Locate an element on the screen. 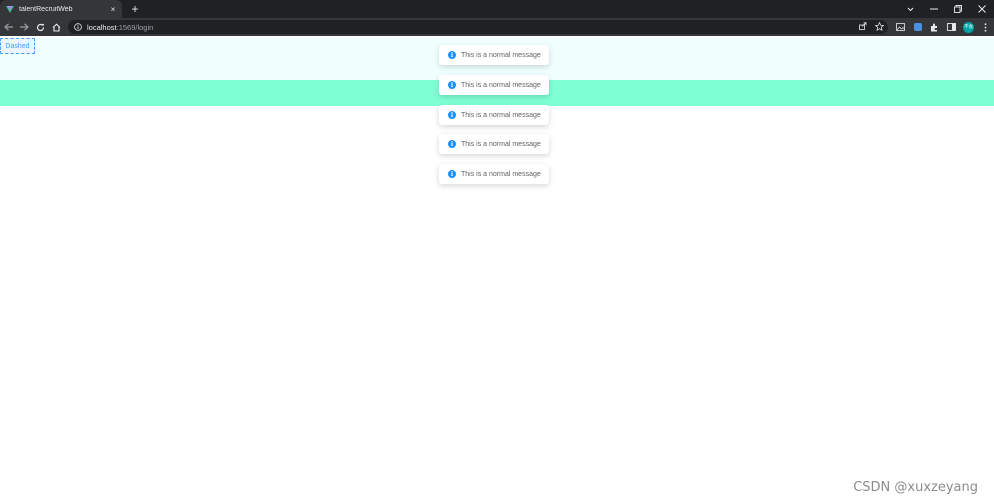 This screenshot has height=504, width=994. window-controls is located at coordinates (946, 9).